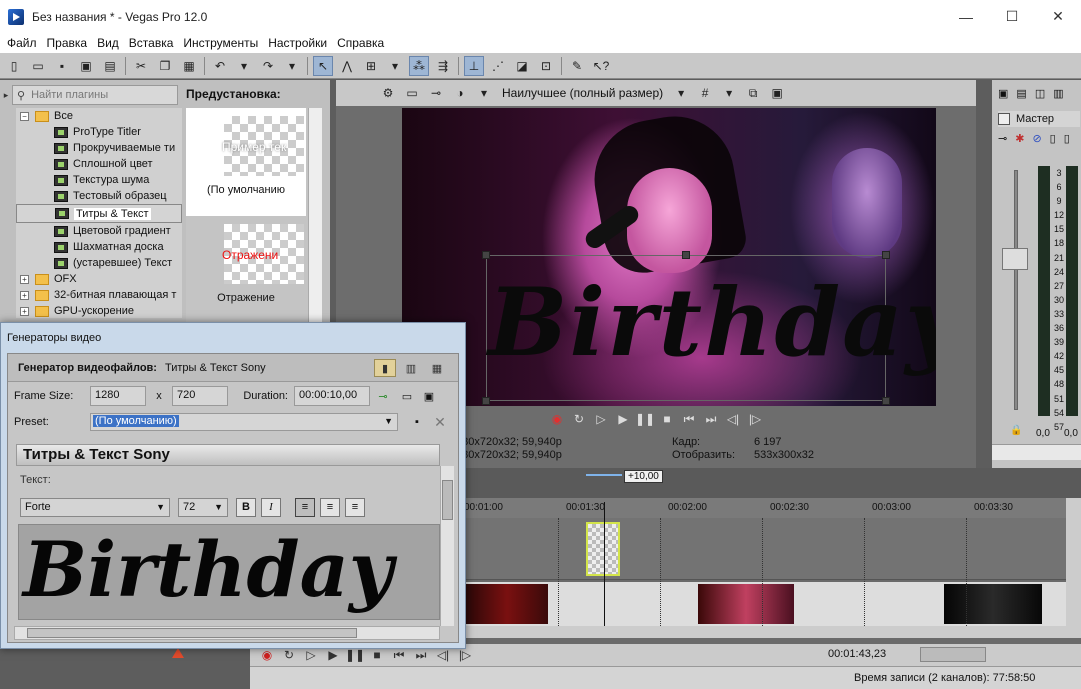 The height and width of the screenshot is (689, 1081). I want to click on meter-options-icon: ▯, so click(1053, 138).